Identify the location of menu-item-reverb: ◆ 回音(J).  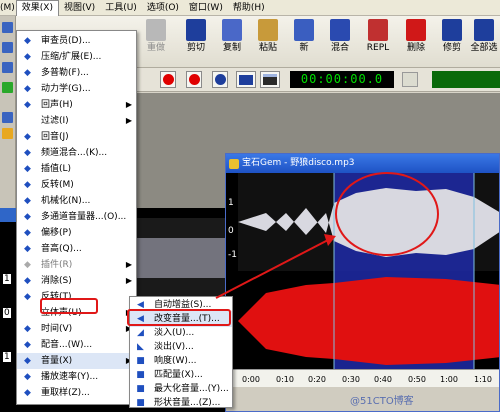
(76, 137).